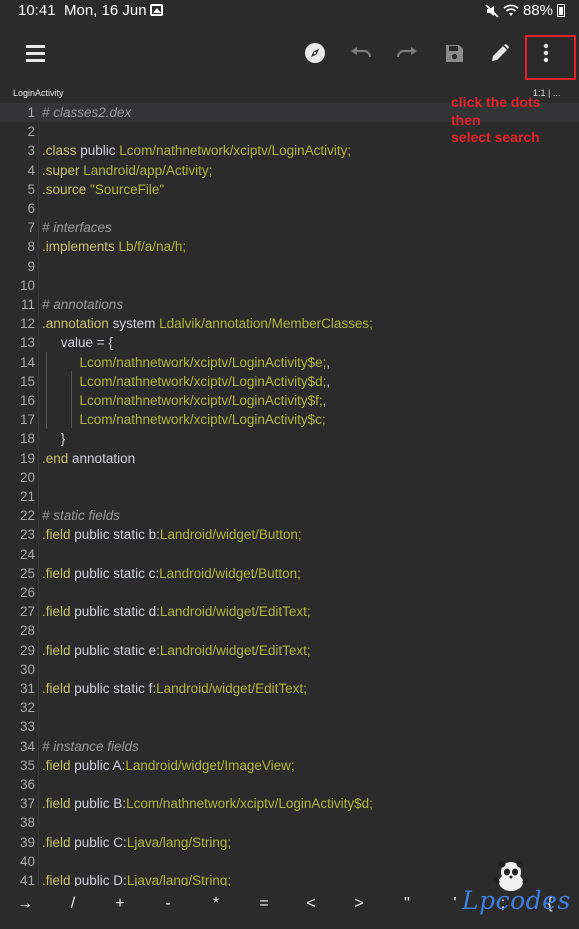 Image resolution: width=579 pixels, height=929 pixels. What do you see at coordinates (289, 726) in the screenshot?
I see `code-line: 33` at bounding box center [289, 726].